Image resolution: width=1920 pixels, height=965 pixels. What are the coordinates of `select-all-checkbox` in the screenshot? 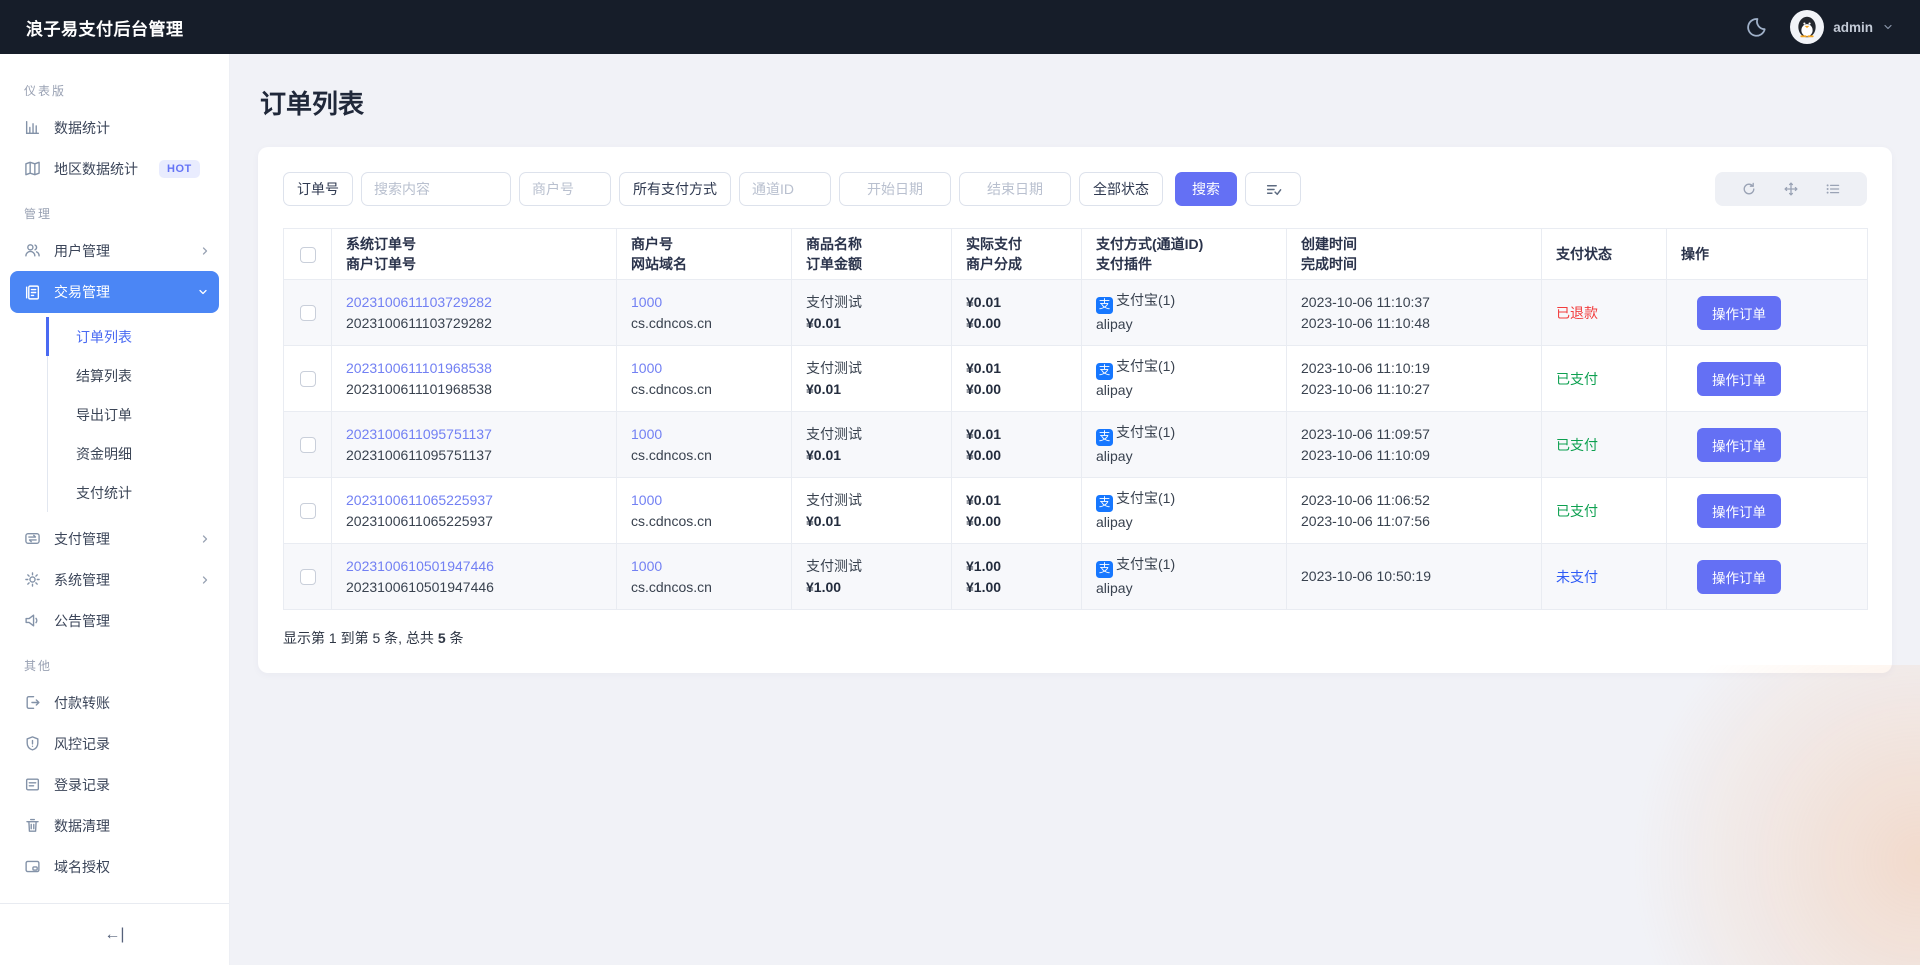 It's located at (307, 254).